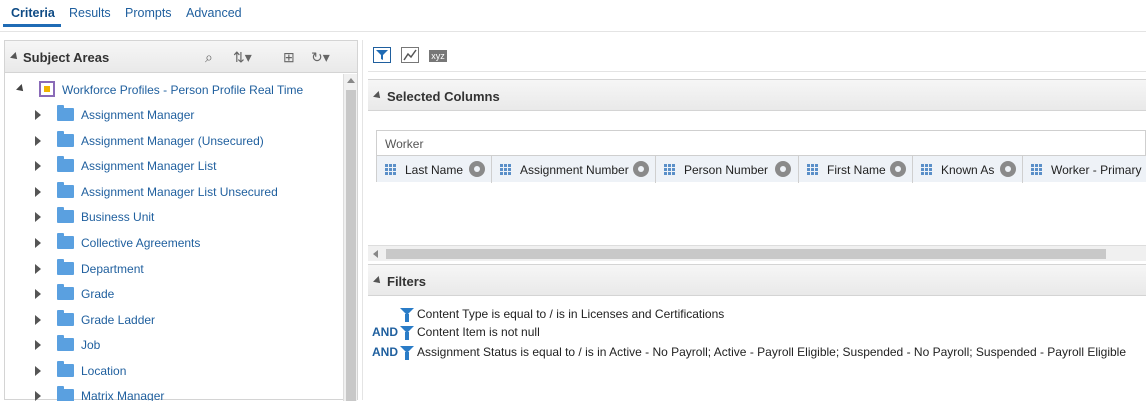 Image resolution: width=1146 pixels, height=401 pixels. Describe the element at coordinates (172, 141) in the screenshot. I see `tree-item-label: Assignment Manager (Unsecured)` at that location.